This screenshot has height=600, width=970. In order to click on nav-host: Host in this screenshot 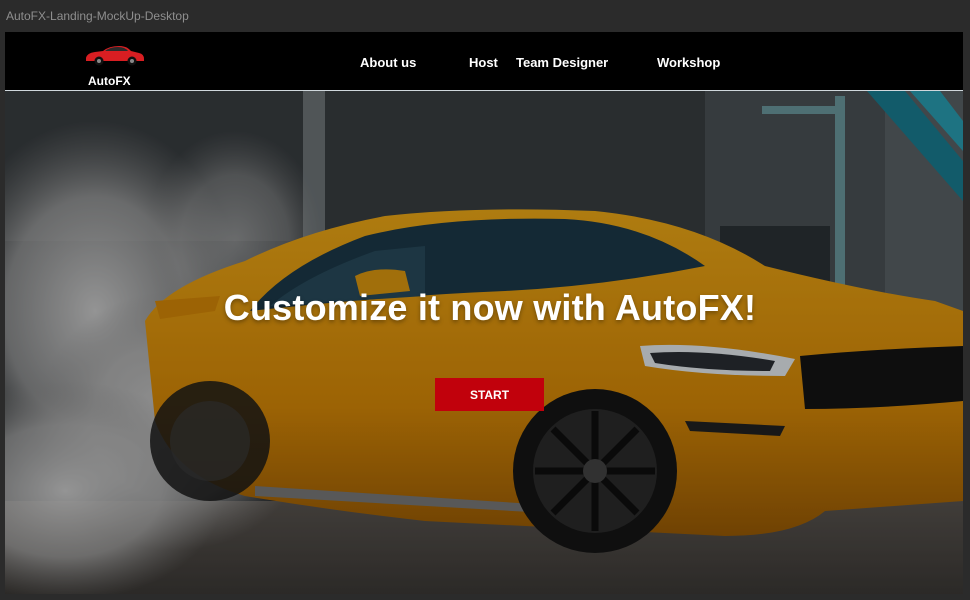, I will do `click(483, 62)`.